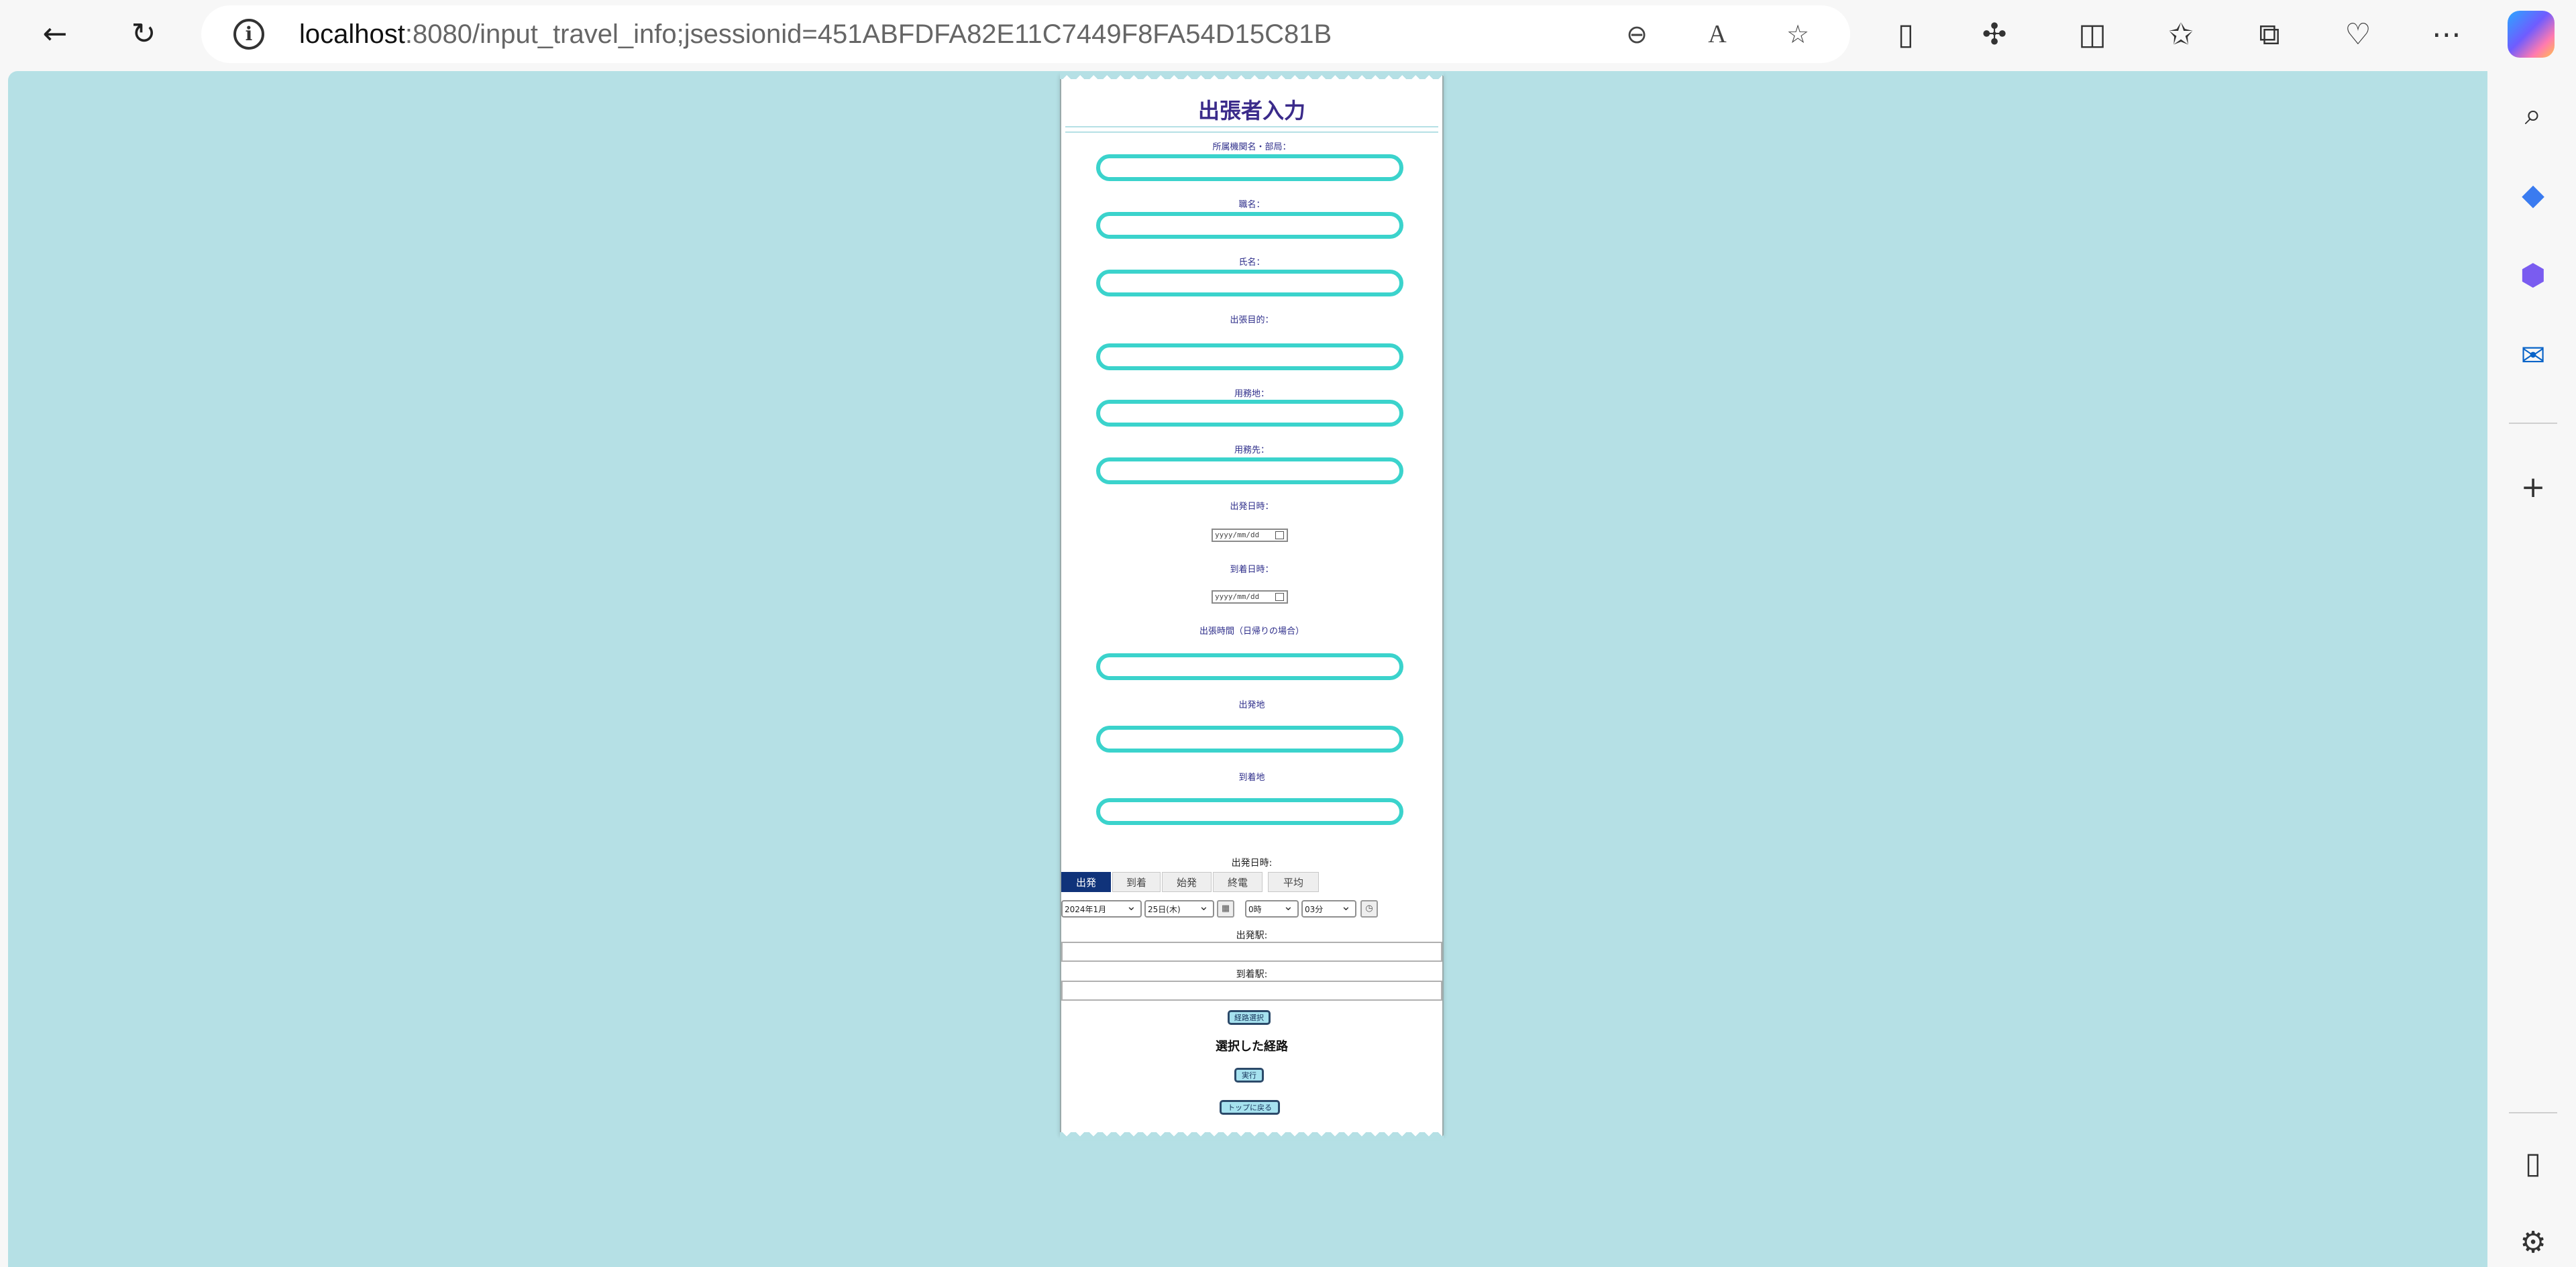 The width and height of the screenshot is (2576, 1267). I want to click on minute-select: 03分 ⌄, so click(1328, 909).